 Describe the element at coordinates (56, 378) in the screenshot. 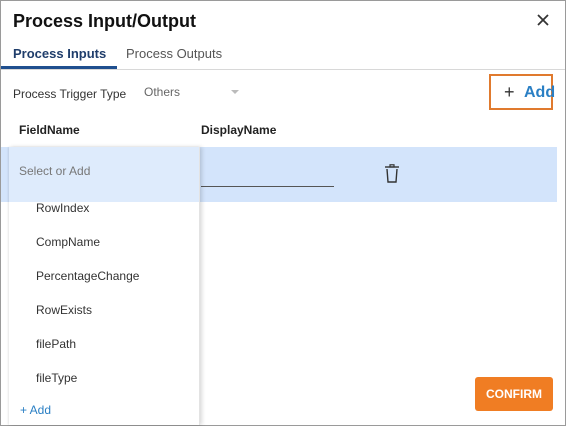

I see `dropdown-option-filetype: fileType` at that location.